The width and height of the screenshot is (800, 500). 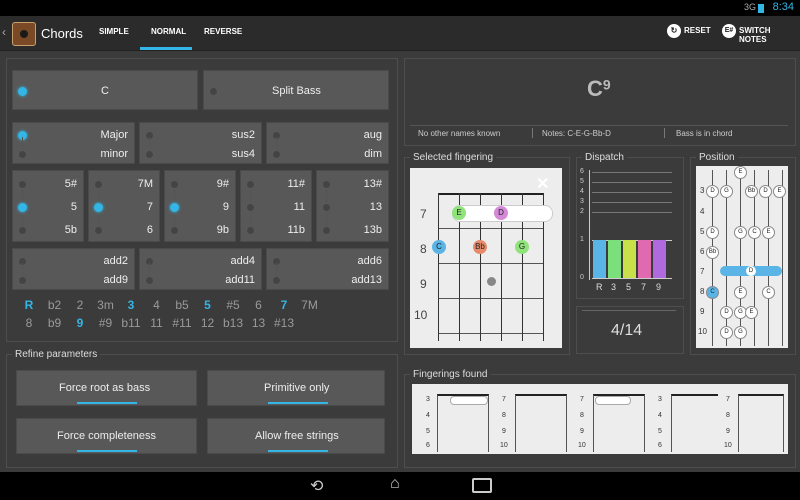 What do you see at coordinates (326, 184) in the screenshot?
I see `radio-13sharp` at bounding box center [326, 184].